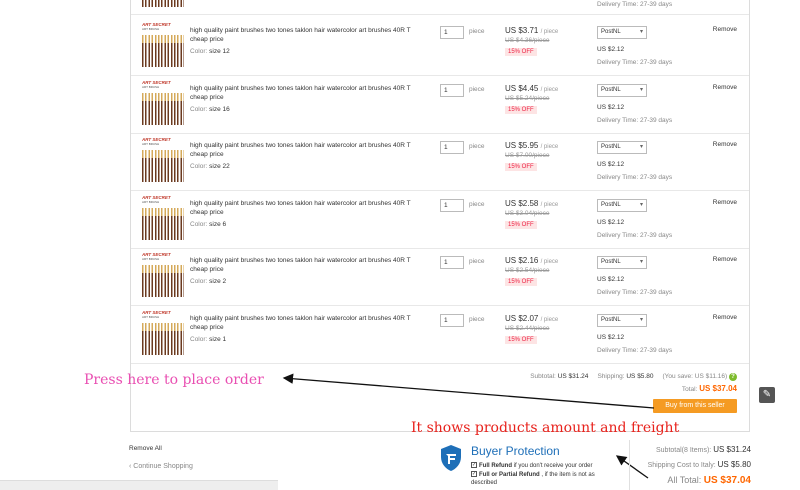 The image size is (800, 490). Describe the element at coordinates (527, 270) in the screenshot. I see `original-price: US $2.54/piece` at that location.